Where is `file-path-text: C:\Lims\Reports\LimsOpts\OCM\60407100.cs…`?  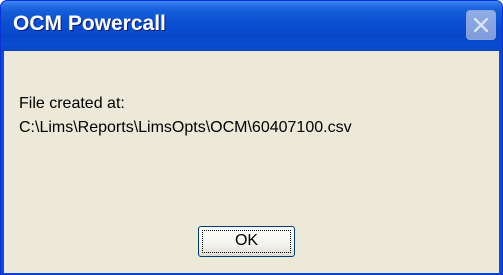 file-path-text: C:\Lims\Reports\LimsOpts\OCM\60407100.cs… is located at coordinates (185, 127).